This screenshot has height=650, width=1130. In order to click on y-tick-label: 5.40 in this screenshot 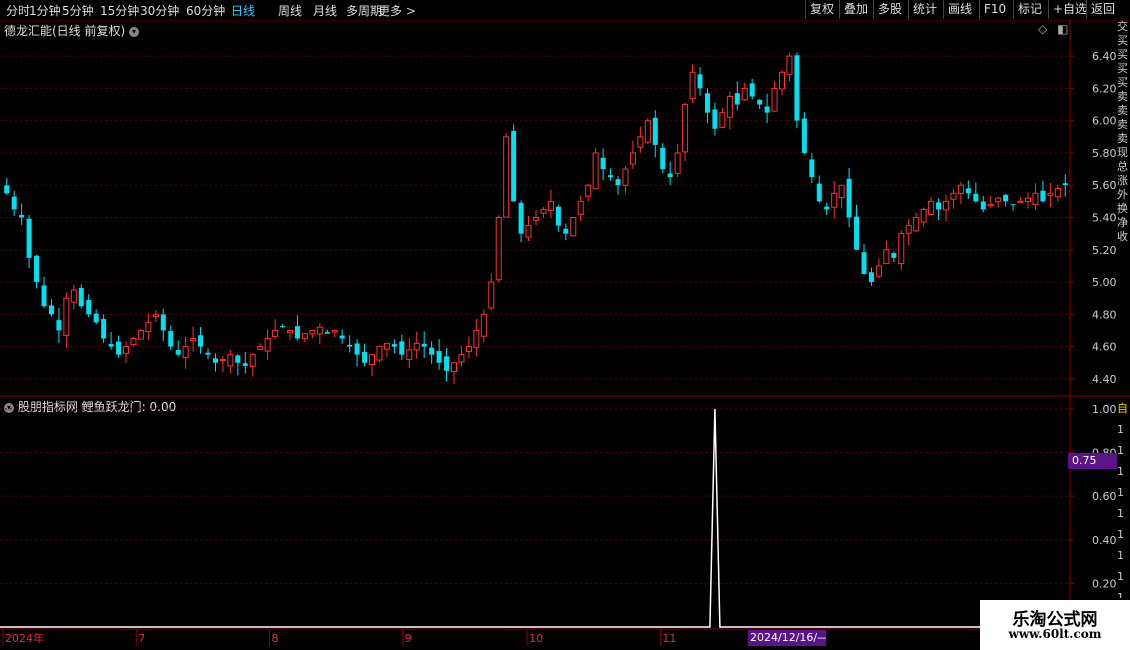, I will do `click(1104, 218)`.